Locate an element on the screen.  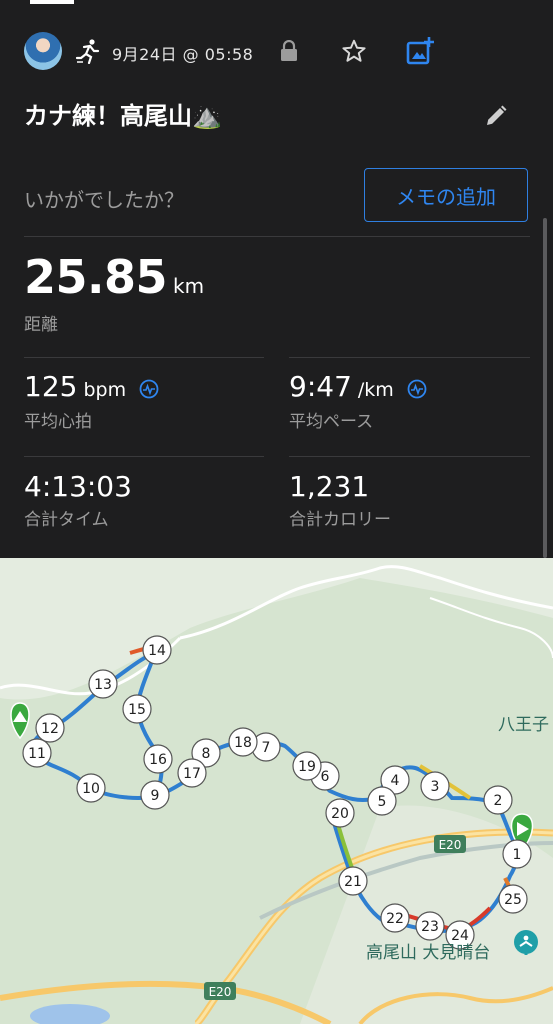
km-marker-label: 18 is located at coordinates (243, 743).